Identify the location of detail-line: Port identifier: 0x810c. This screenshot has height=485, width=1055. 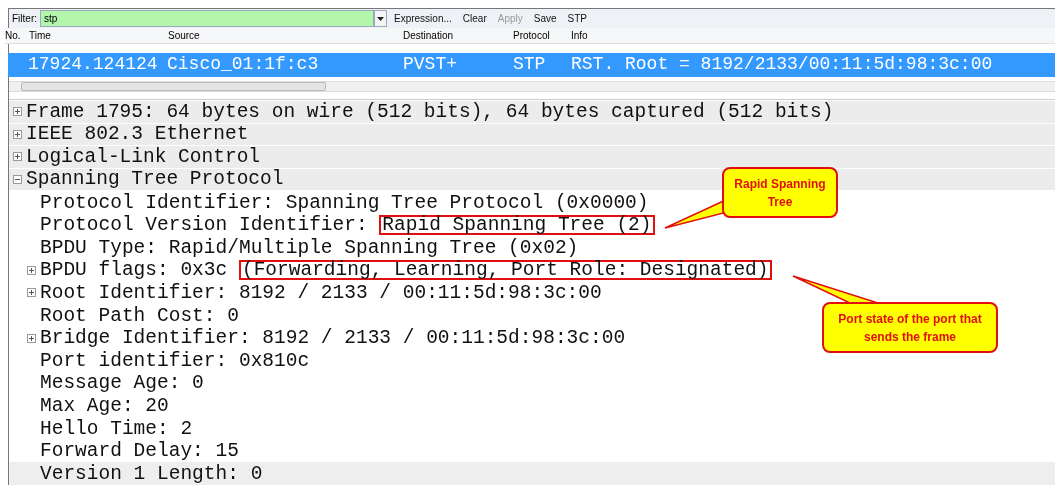
(175, 360).